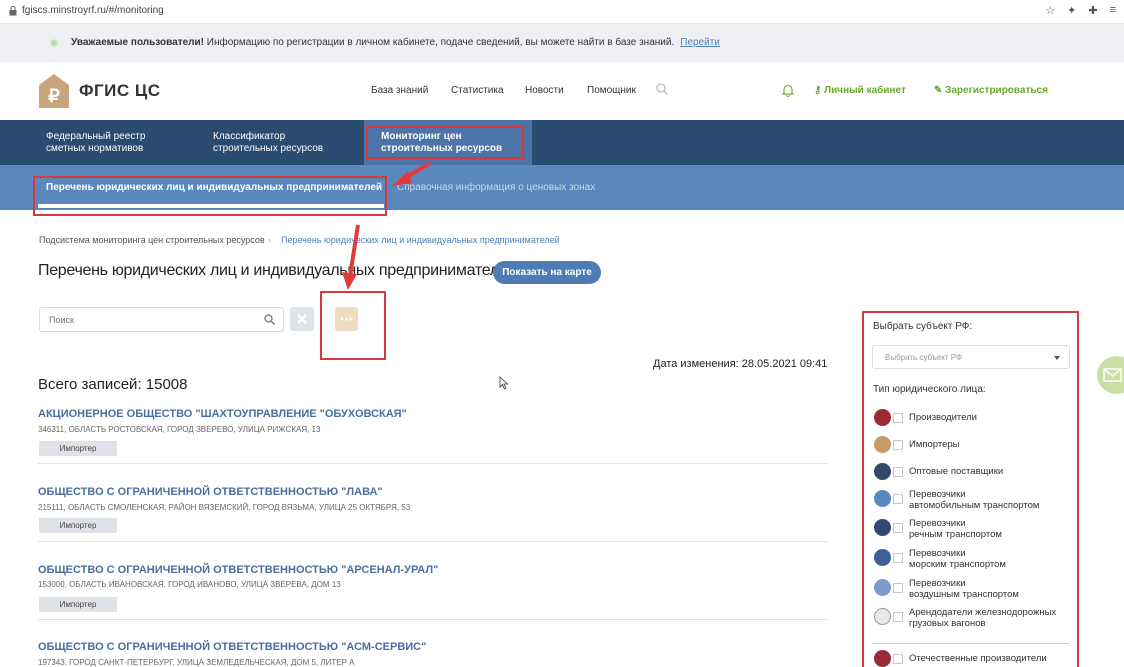 This screenshot has height=667, width=1124. What do you see at coordinates (819, 90) in the screenshot?
I see `key-icon: ⚷` at bounding box center [819, 90].